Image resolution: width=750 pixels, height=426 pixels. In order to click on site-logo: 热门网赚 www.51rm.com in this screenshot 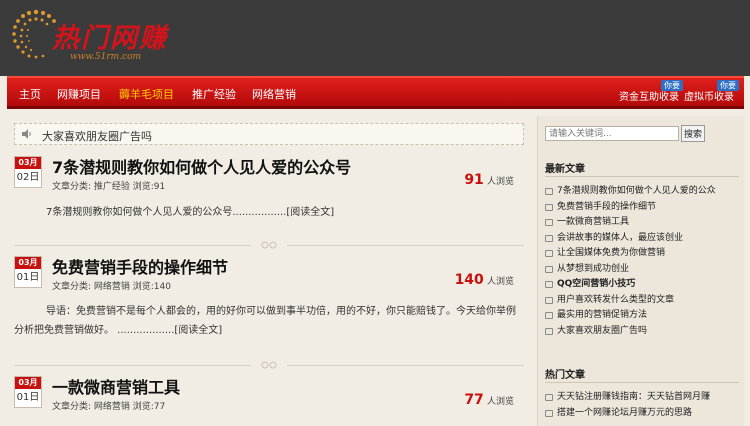, I will do `click(95, 38)`.